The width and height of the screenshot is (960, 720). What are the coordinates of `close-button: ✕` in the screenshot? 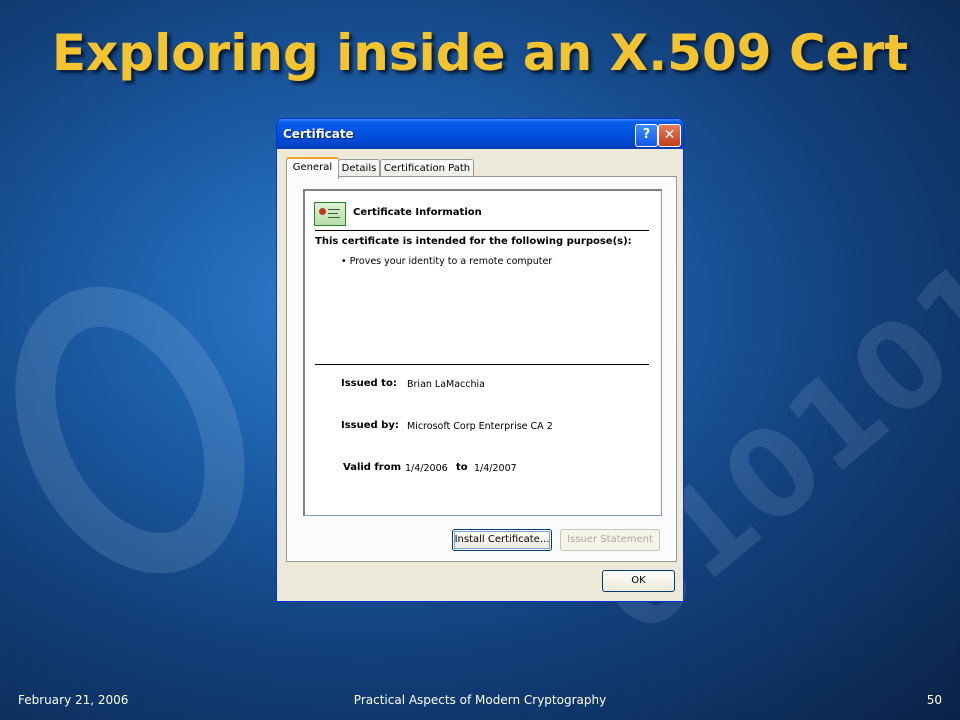 It's located at (669, 135).